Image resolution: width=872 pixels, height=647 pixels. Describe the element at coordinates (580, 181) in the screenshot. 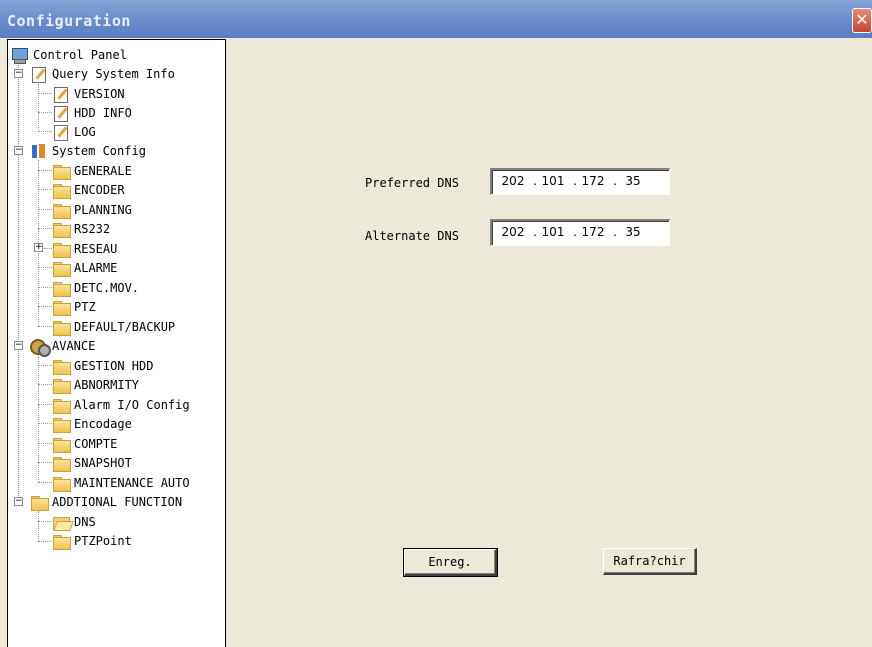

I see `preferred-dns-input: 202 . 101 . 172 . 35` at that location.